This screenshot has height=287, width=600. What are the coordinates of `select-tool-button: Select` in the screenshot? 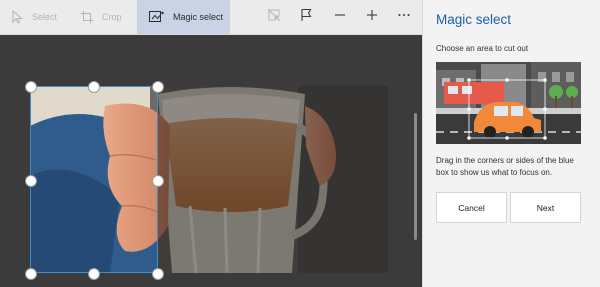 It's located at (33, 17).